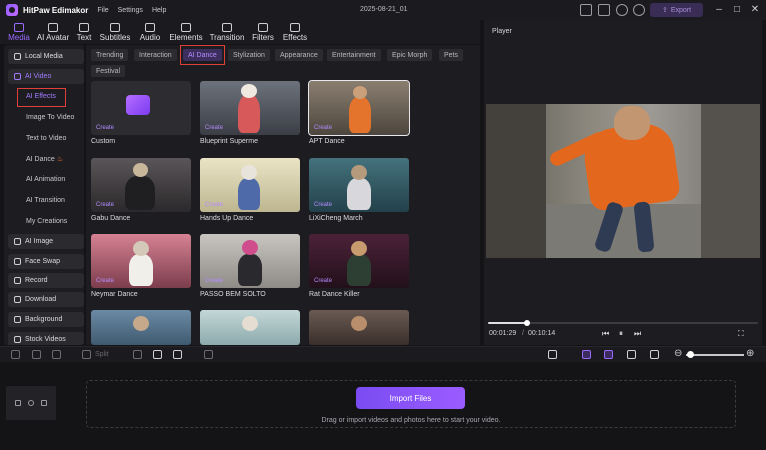 Image resolution: width=766 pixels, height=450 pixels. Describe the element at coordinates (631, 354) in the screenshot. I see `split-track-icon` at that location.